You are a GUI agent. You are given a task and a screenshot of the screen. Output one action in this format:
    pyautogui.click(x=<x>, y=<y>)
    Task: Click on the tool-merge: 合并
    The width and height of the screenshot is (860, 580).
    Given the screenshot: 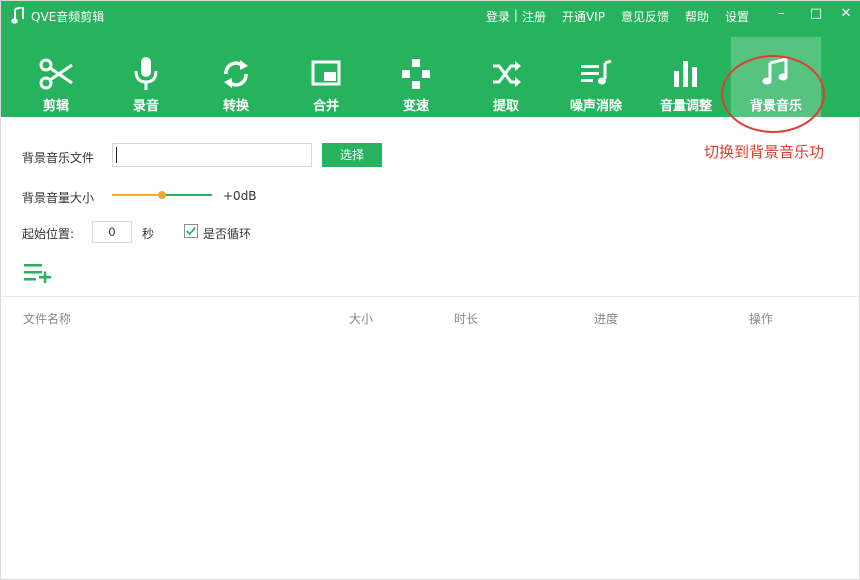 What is the action you would take?
    pyautogui.click(x=326, y=81)
    